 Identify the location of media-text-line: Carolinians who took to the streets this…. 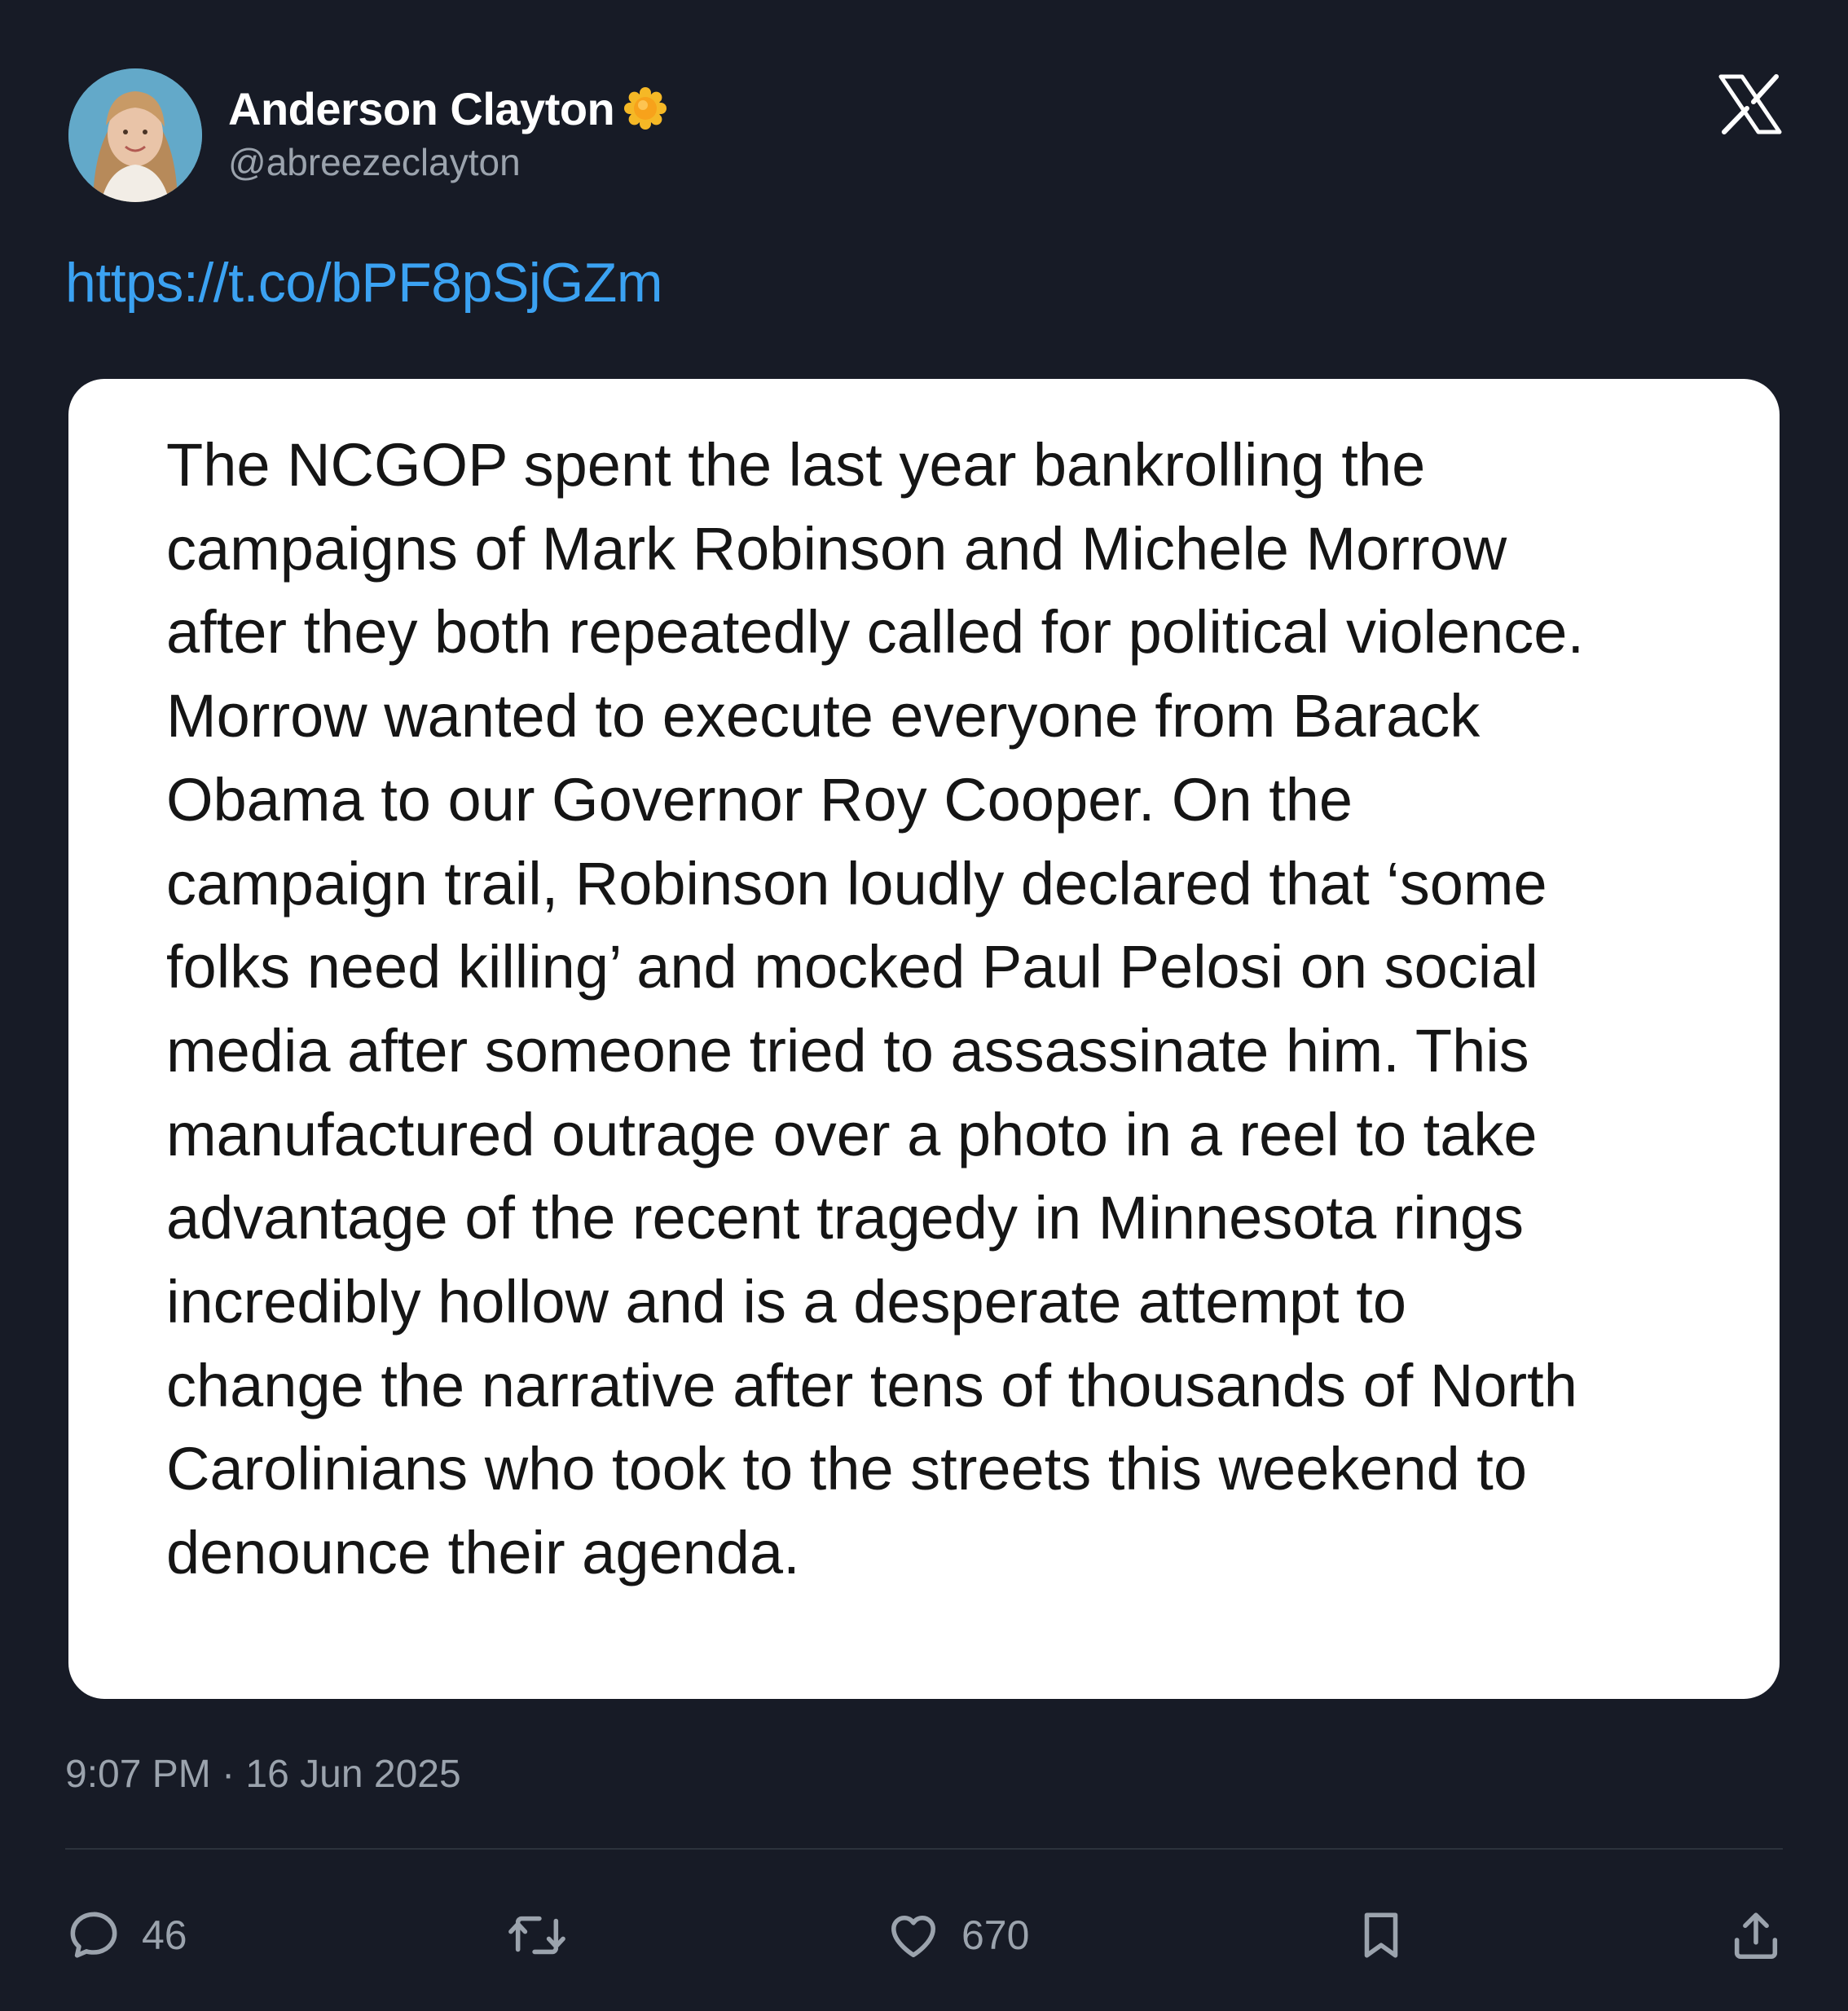
(847, 1469).